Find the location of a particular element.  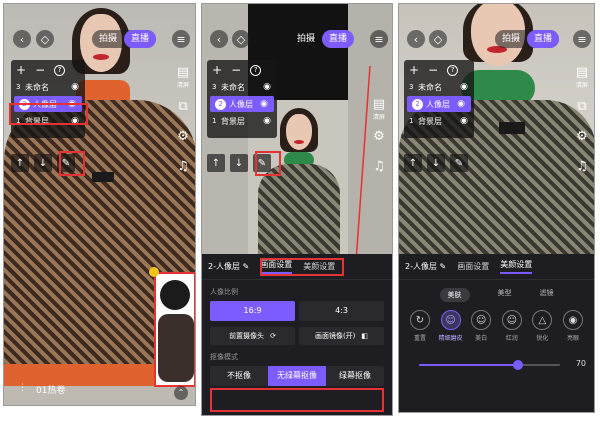

beauty-options: ↻ 重置 ☺ 精细磨皮 ☺ 美白 ☺ 红润 △ 锐化 ◉ 亮眼 is located at coordinates (496, 325).